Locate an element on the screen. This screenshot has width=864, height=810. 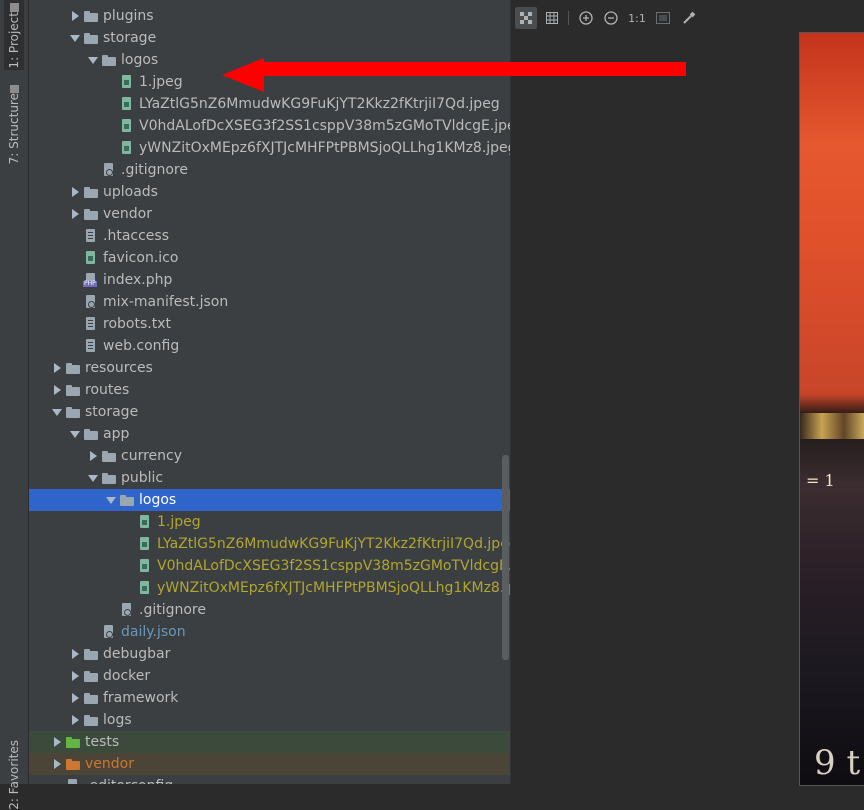
tree-row-favicon-ico: favicon.ico is located at coordinates (269, 258).